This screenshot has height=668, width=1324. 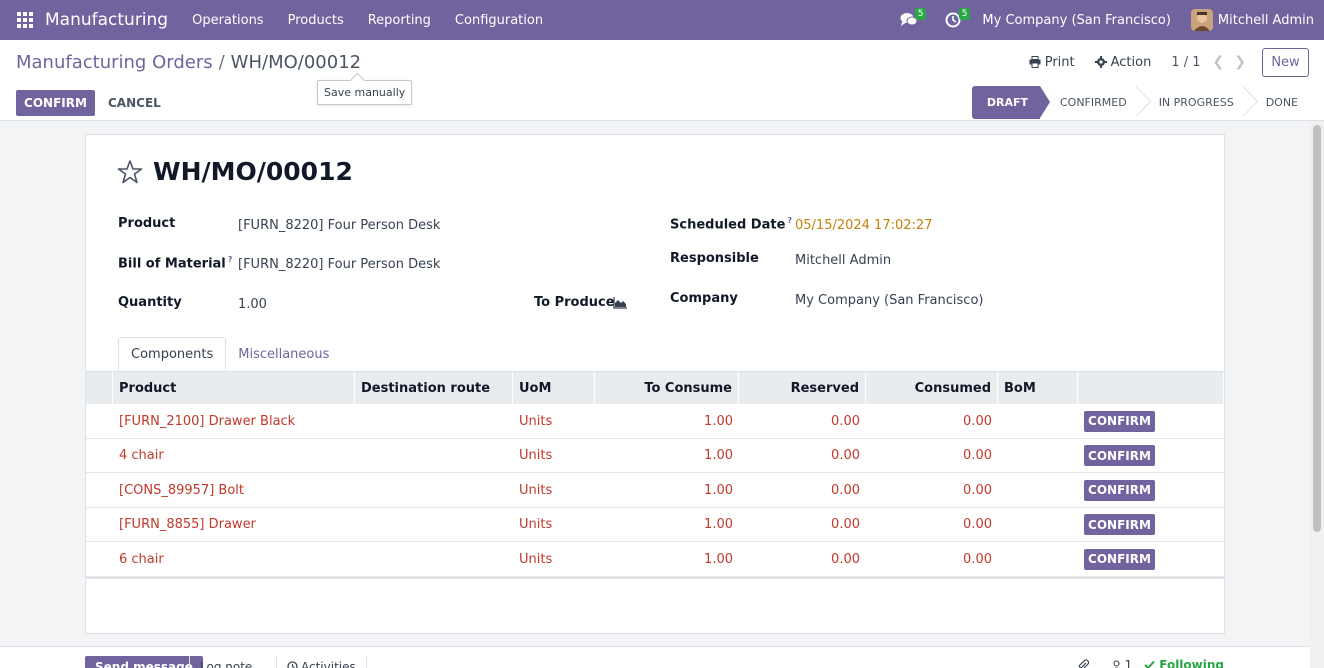 What do you see at coordinates (339, 264) in the screenshot?
I see `bom-field: [FURN_8220] Four Person Desk` at bounding box center [339, 264].